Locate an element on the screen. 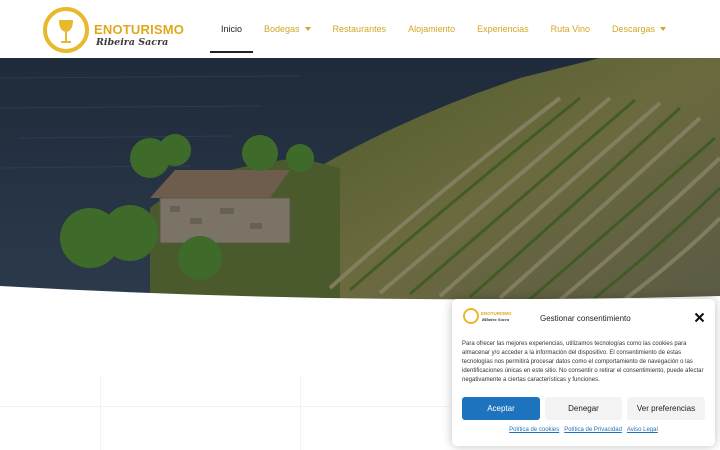 This screenshot has width=720, height=450. nav-label: Bodegas is located at coordinates (282, 29).